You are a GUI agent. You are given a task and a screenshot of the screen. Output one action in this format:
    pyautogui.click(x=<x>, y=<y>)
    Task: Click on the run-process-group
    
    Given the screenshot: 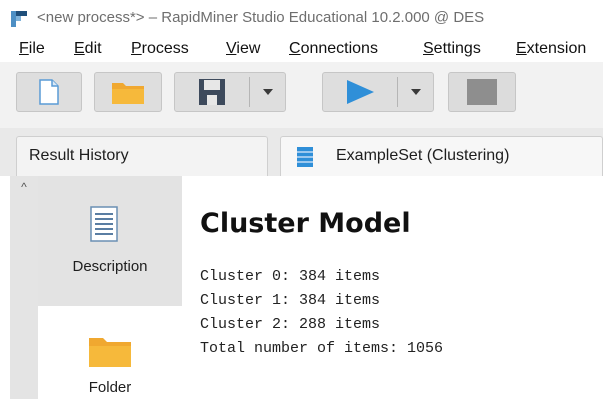 What is the action you would take?
    pyautogui.click(x=378, y=92)
    